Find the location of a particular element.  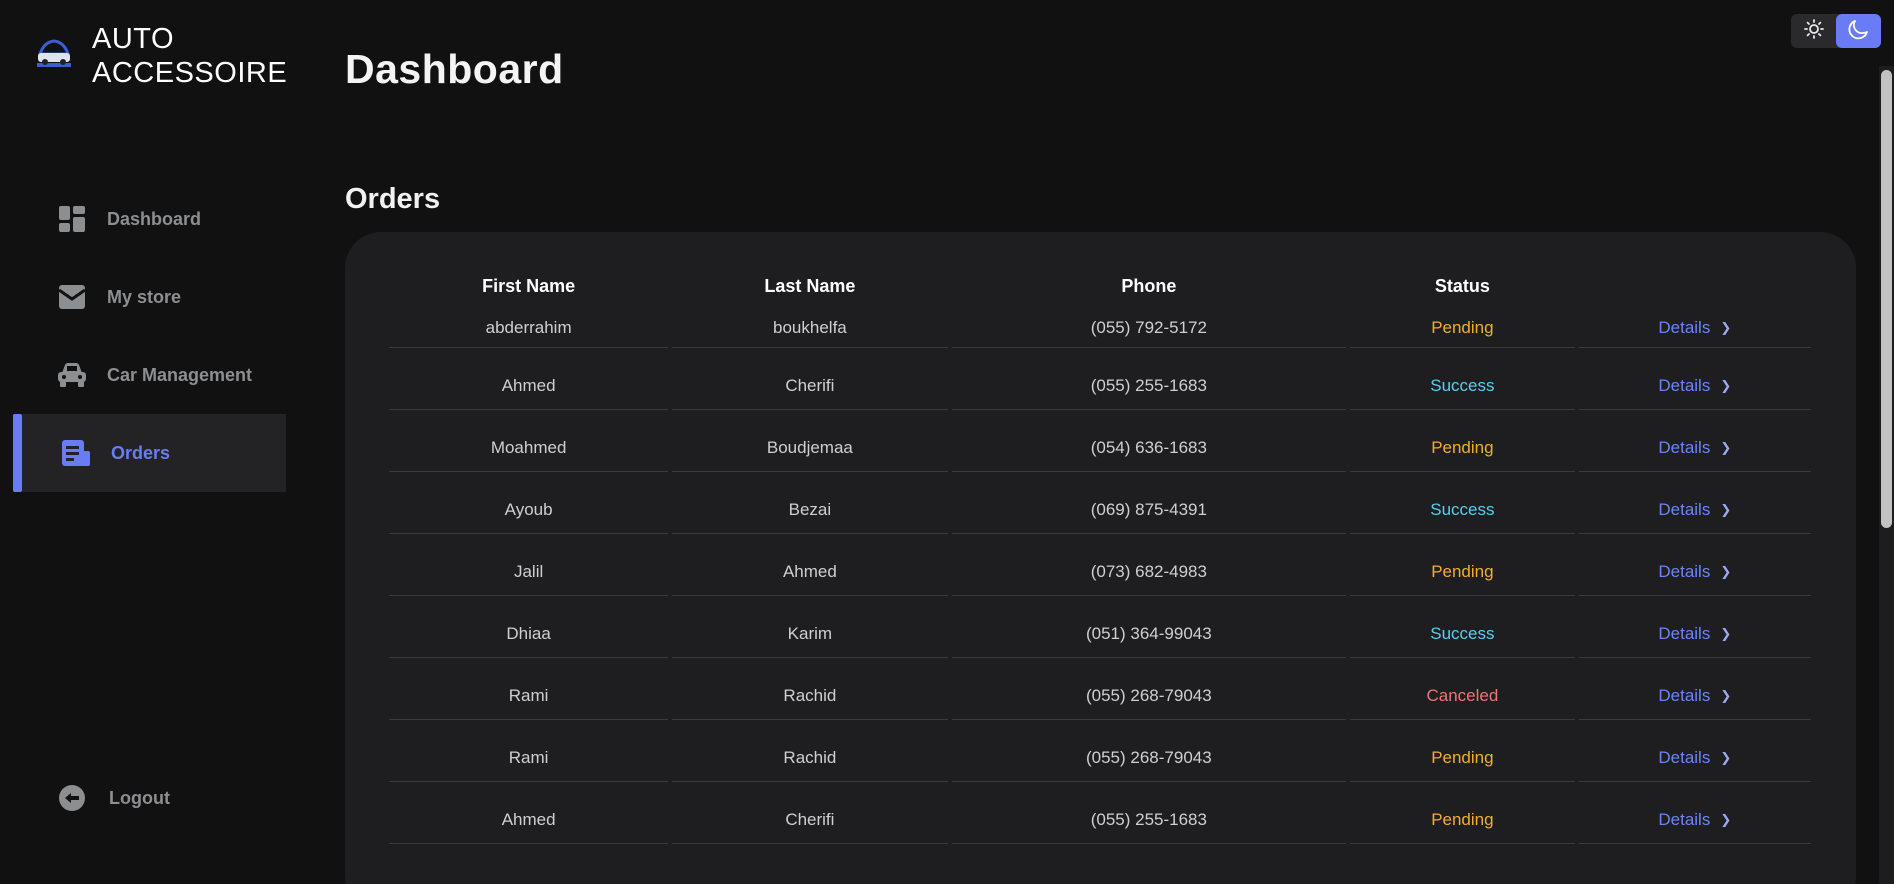

moon-icon is located at coordinates (1859, 31).